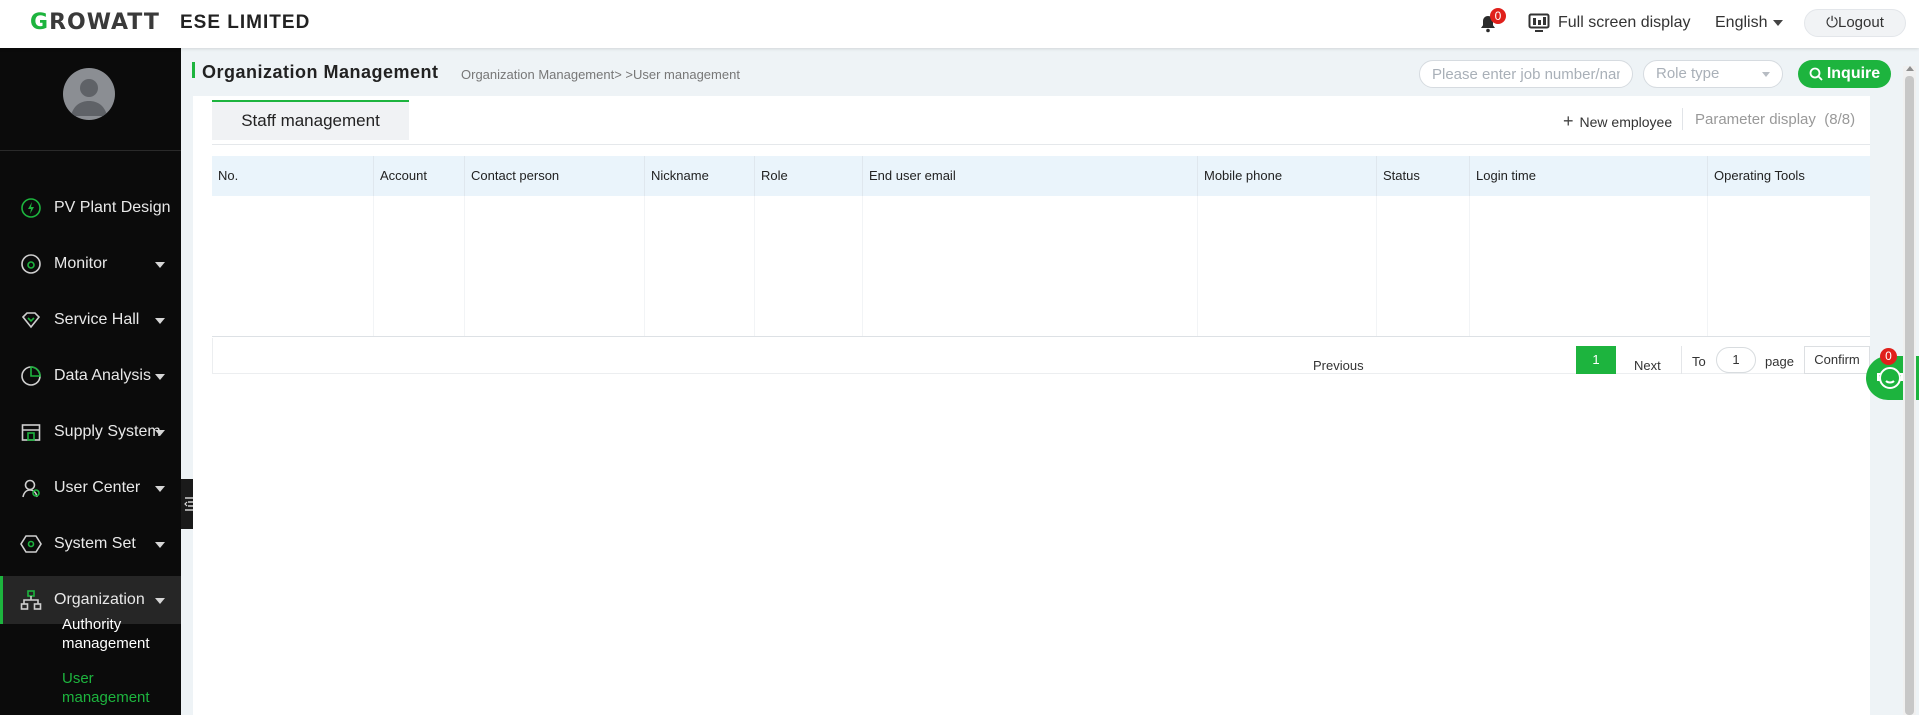 The width and height of the screenshot is (1919, 715). Describe the element at coordinates (808, 176) in the screenshot. I see `column-header-role: Role` at that location.